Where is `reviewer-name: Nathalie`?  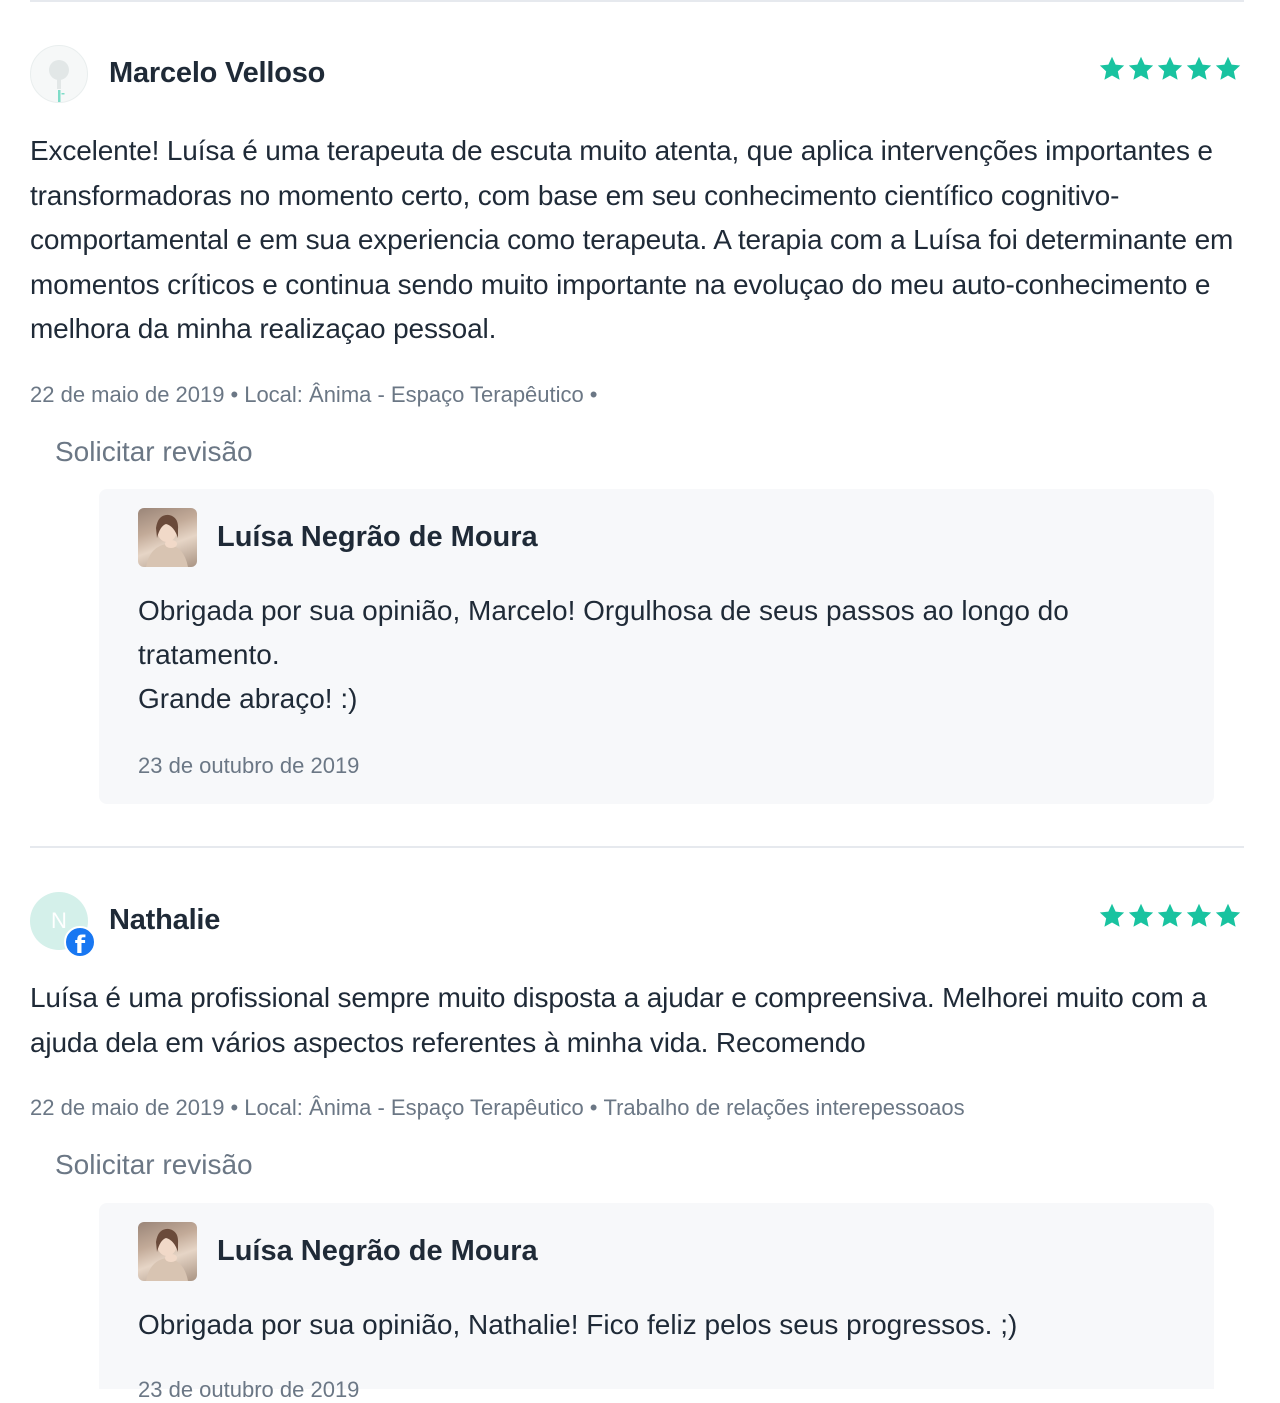
reviewer-name: Nathalie is located at coordinates (165, 920).